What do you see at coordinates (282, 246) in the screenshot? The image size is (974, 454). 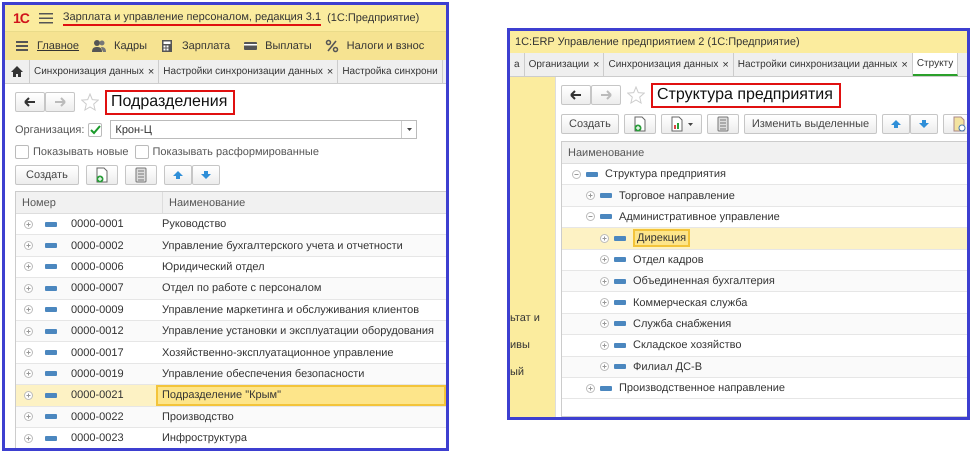 I see `table-cell-text: Управление бухгалтерского учета и отчетности` at bounding box center [282, 246].